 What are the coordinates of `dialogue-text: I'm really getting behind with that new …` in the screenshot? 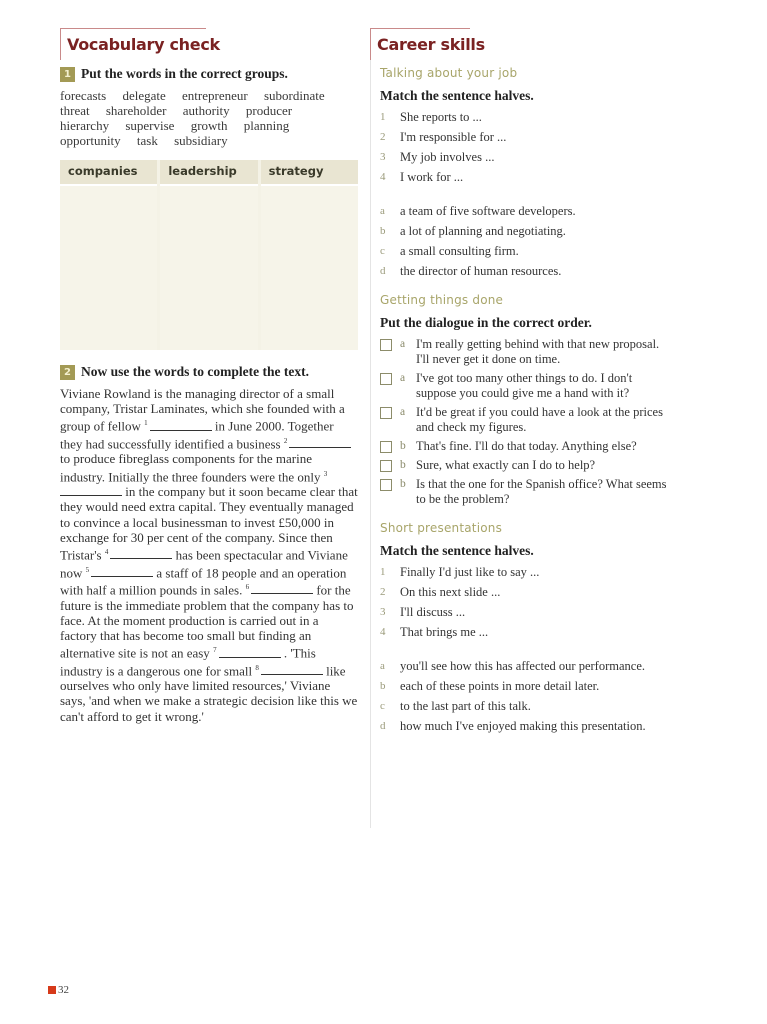 It's located at (538, 351).